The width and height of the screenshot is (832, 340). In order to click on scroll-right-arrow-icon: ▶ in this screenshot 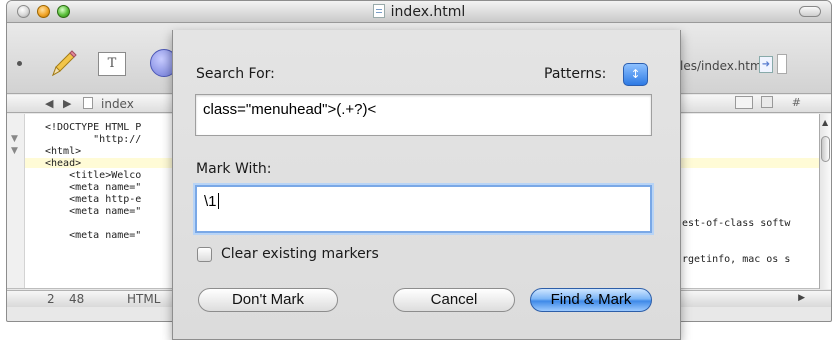, I will do `click(801, 298)`.